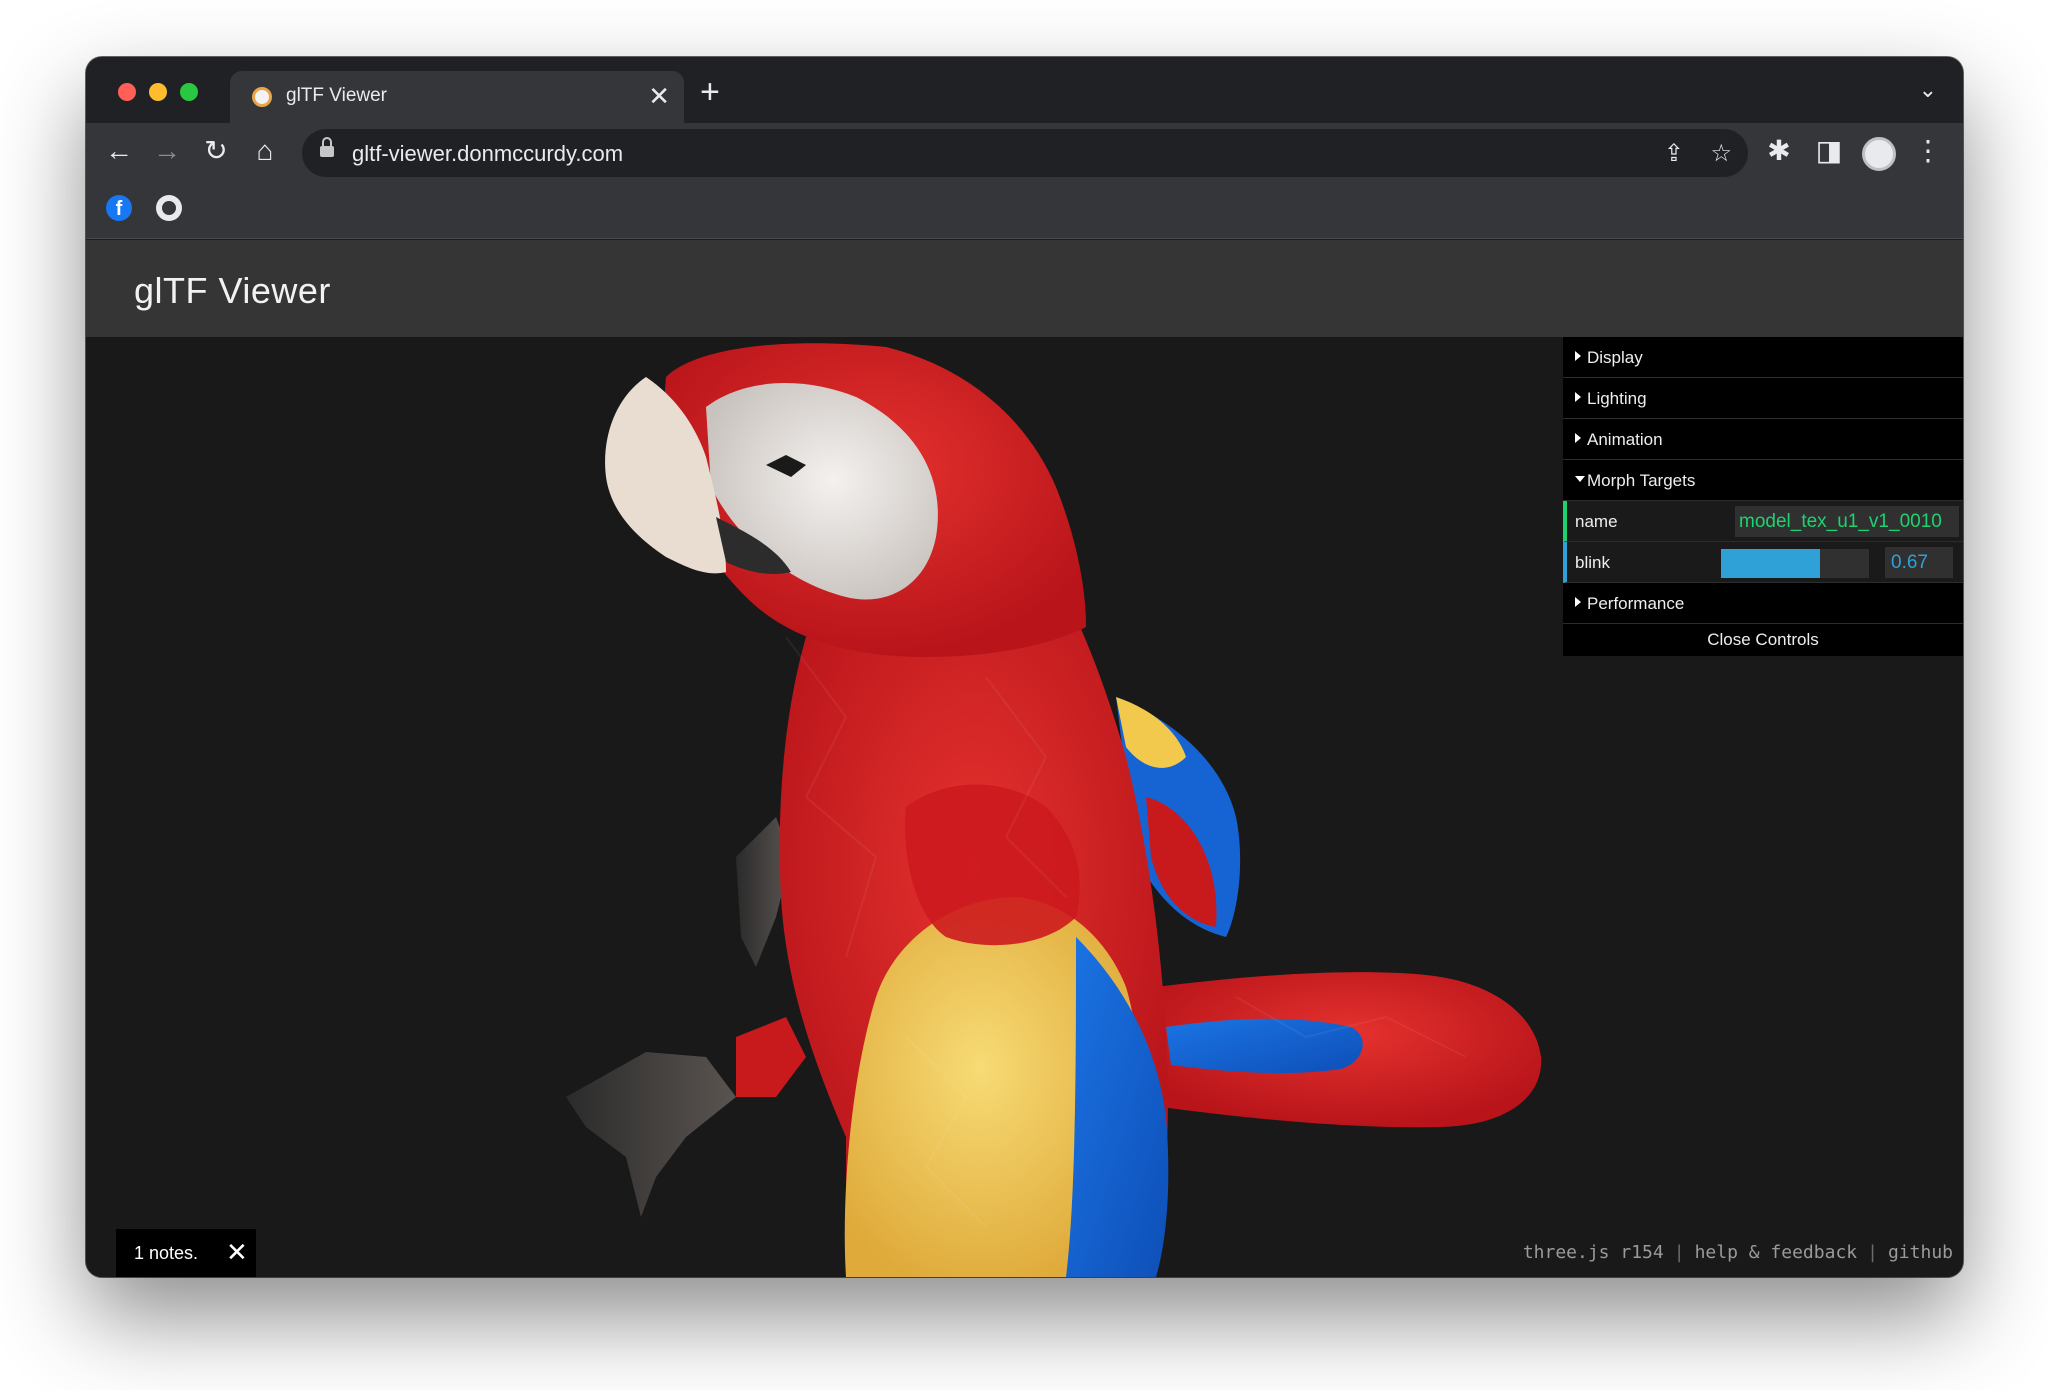 The height and width of the screenshot is (1390, 2048). I want to click on tail-blue-stripe, so click(1264, 1046).